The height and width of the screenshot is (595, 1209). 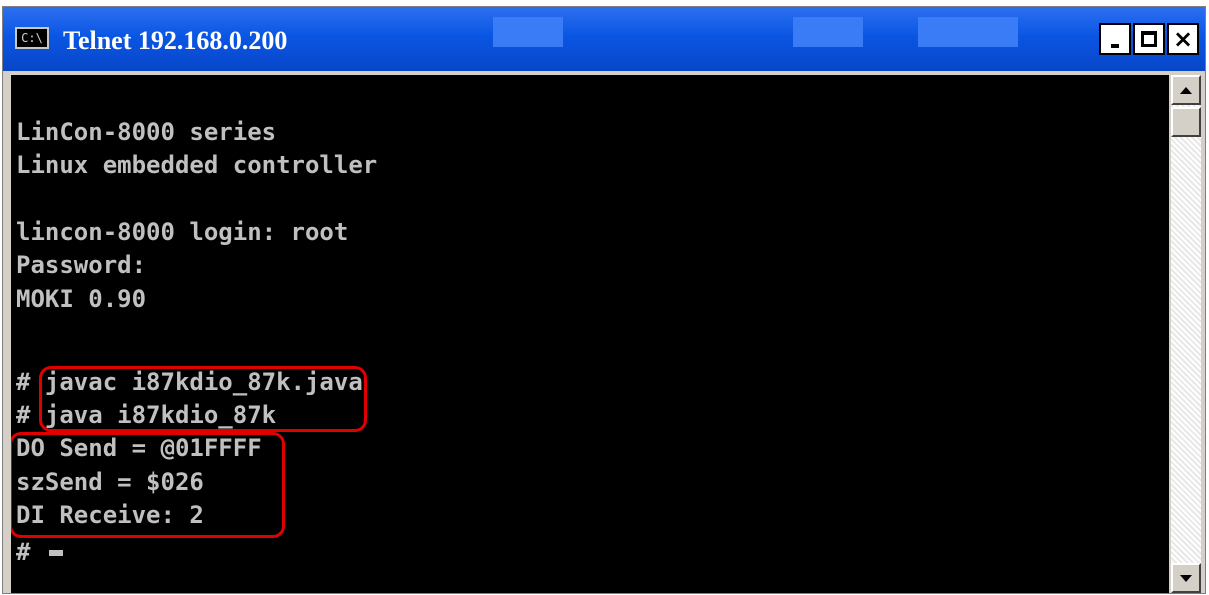 I want to click on highlight-output, so click(x=148, y=485).